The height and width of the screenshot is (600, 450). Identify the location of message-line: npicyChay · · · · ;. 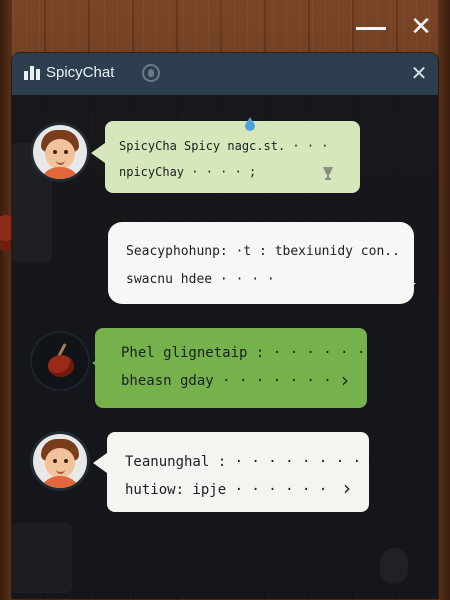
(188, 172).